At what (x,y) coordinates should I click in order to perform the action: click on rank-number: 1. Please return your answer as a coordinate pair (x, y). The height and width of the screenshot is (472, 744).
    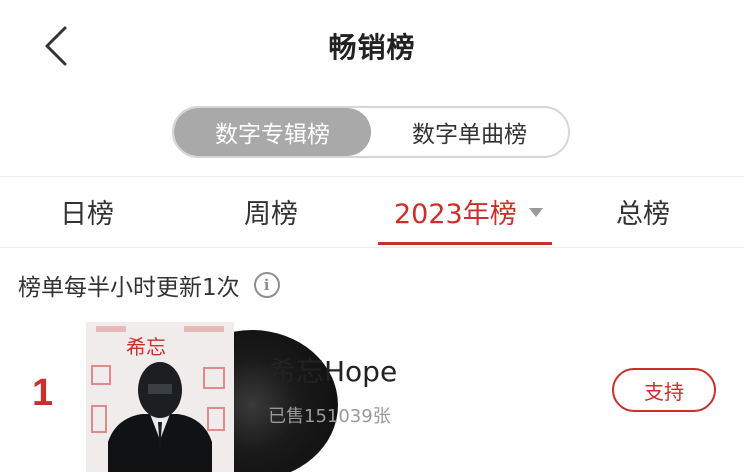
    Looking at the image, I should click on (43, 393).